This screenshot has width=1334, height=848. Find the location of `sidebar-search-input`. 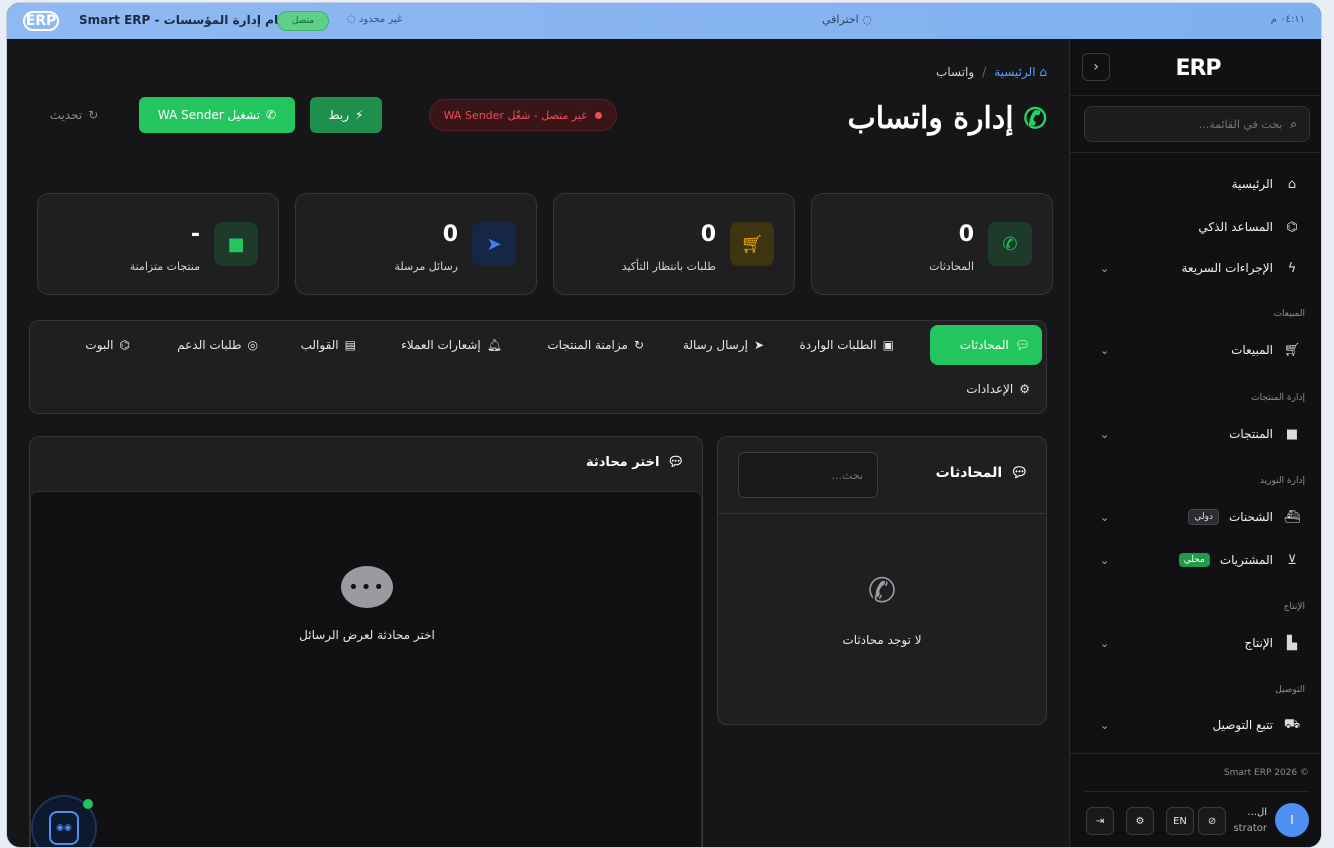

sidebar-search-input is located at coordinates (1192, 124).